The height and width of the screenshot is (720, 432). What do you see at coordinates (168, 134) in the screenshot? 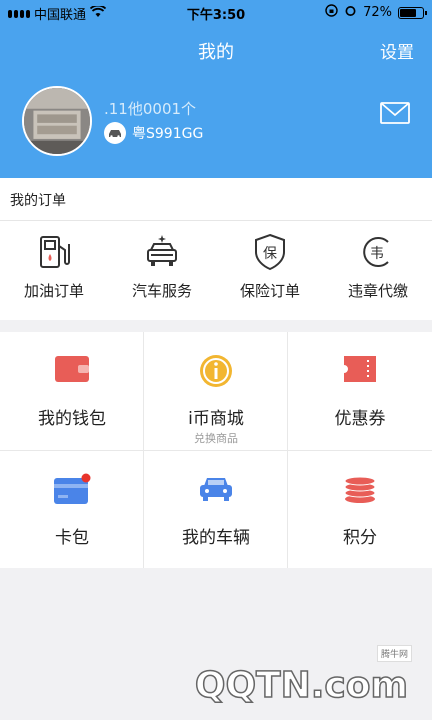
I see `plate-number: 粤S991GG` at bounding box center [168, 134].